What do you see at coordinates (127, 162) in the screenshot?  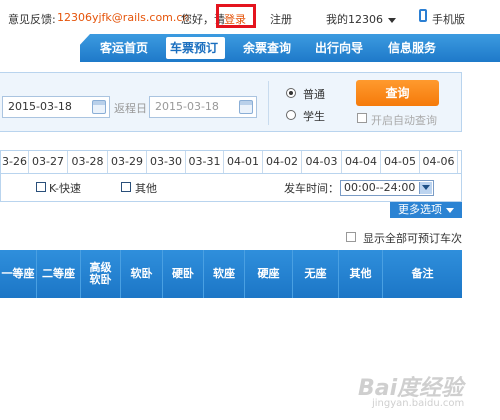 I see `date-tab: 03-29` at bounding box center [127, 162].